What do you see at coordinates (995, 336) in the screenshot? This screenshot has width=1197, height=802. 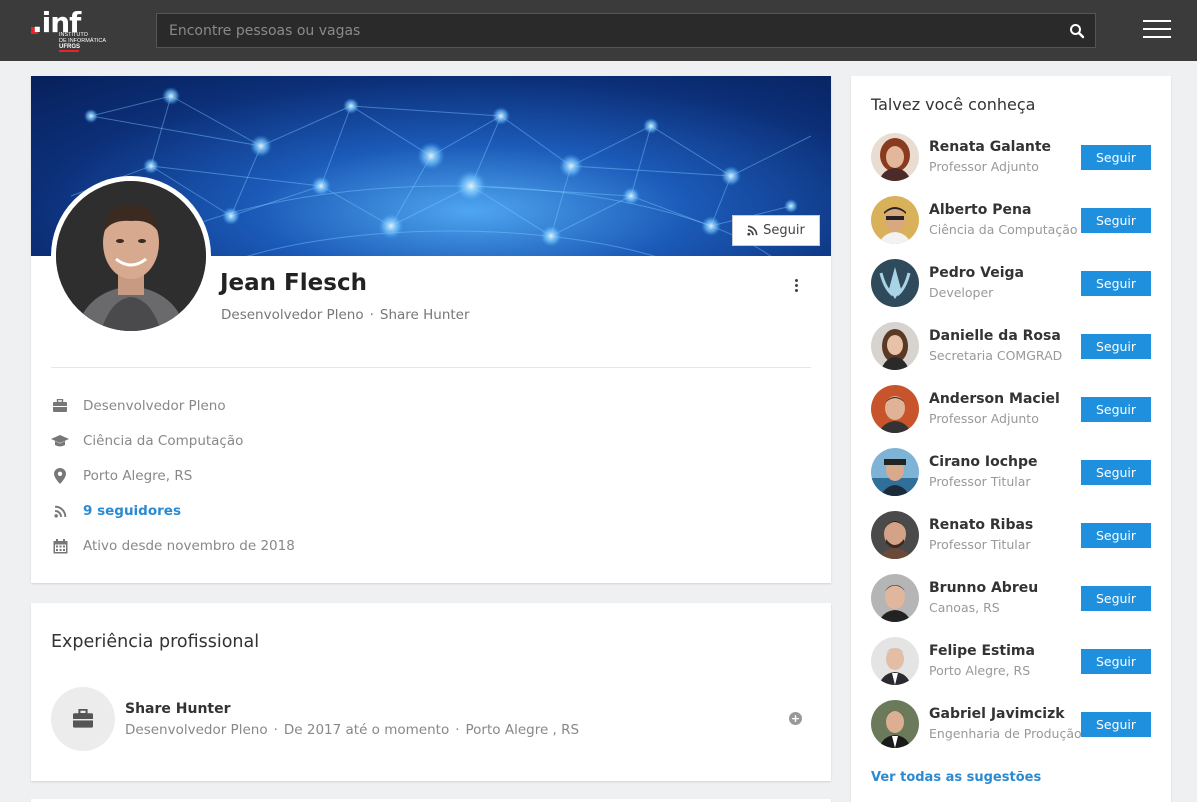 I see `suggestion-name: Danielle da Rosa` at bounding box center [995, 336].